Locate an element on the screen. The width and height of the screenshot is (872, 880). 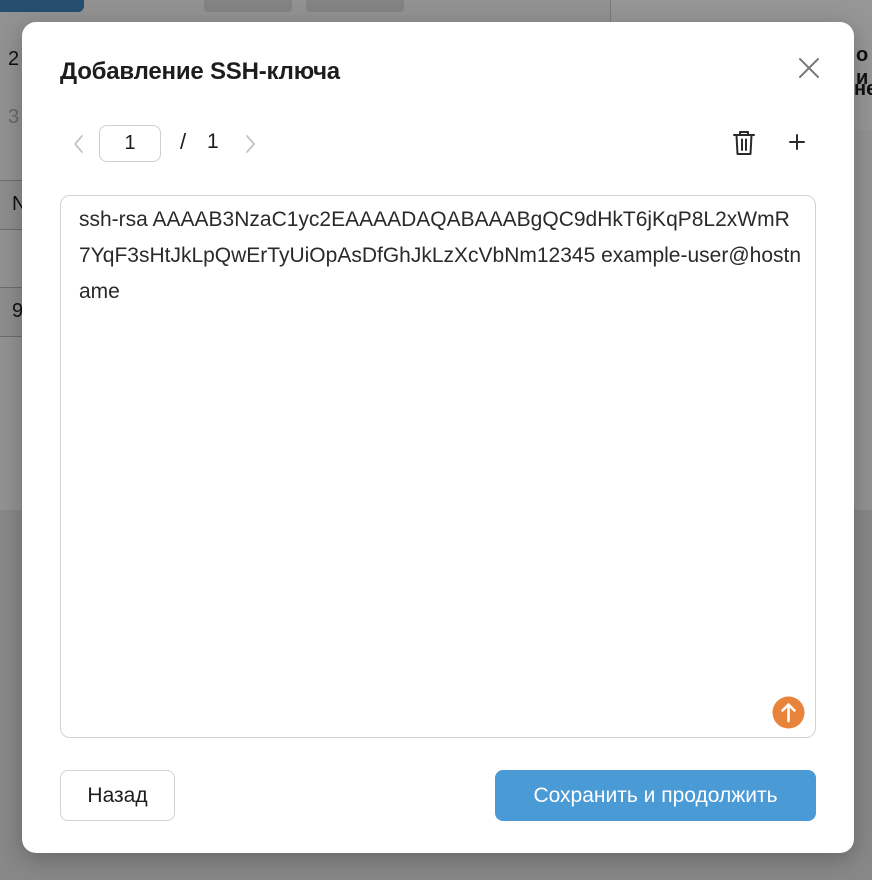
arrow-up-icon is located at coordinates (788, 712).